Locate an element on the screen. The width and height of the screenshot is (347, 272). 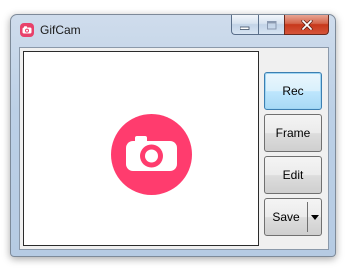
frame-button-label: Frame is located at coordinates (293, 133).